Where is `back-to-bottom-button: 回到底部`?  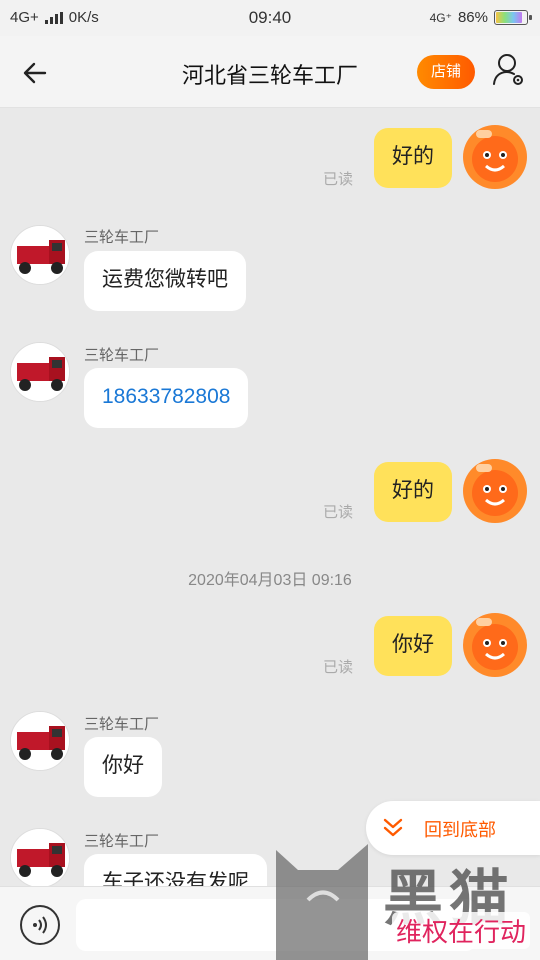 back-to-bottom-button: 回到底部 is located at coordinates (453, 828).